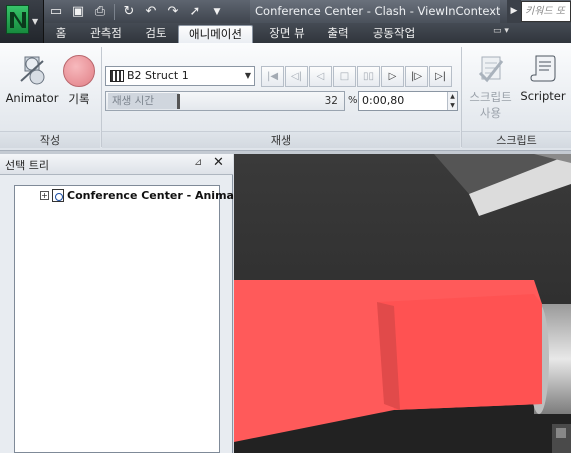  What do you see at coordinates (514, 11) in the screenshot?
I see `title-more-icon: ▶` at bounding box center [514, 11].